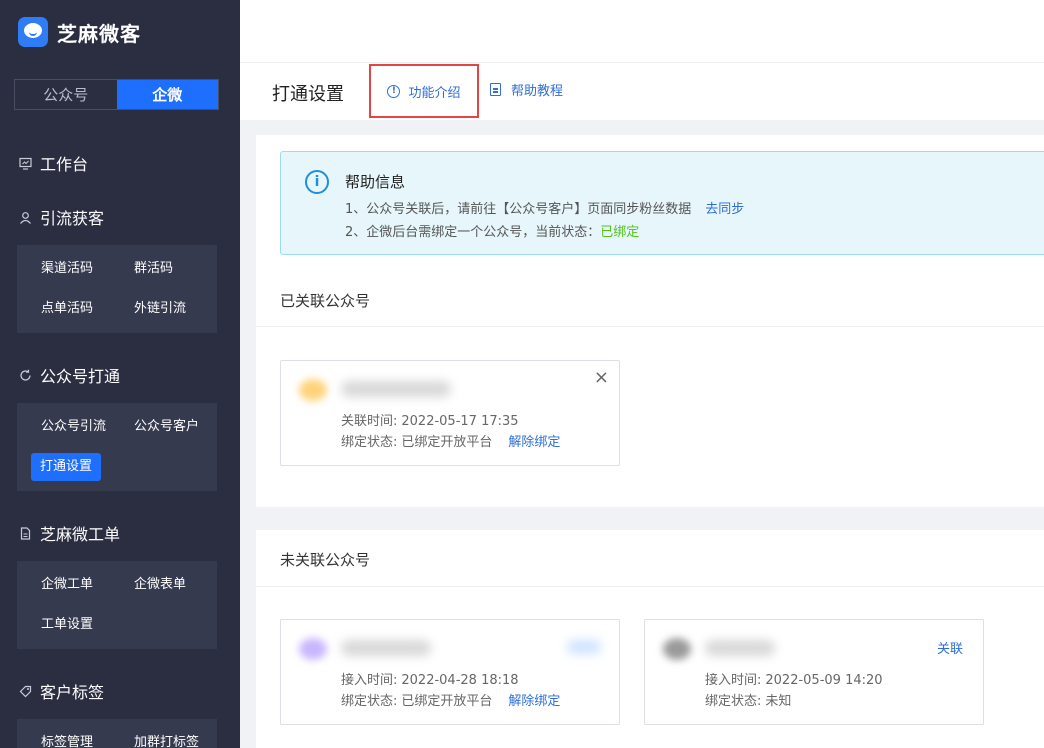 The height and width of the screenshot is (748, 1044). I want to click on nav-workbench: 工作台, so click(120, 163).